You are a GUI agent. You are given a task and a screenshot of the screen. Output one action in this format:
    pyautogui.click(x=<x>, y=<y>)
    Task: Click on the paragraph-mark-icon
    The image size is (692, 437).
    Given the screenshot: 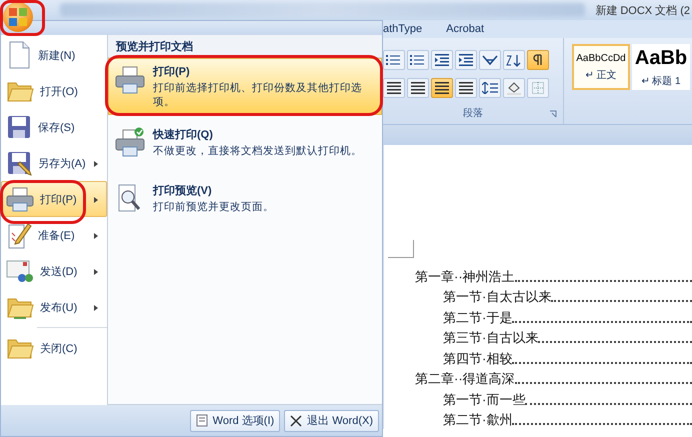 What is the action you would take?
    pyautogui.click(x=538, y=60)
    